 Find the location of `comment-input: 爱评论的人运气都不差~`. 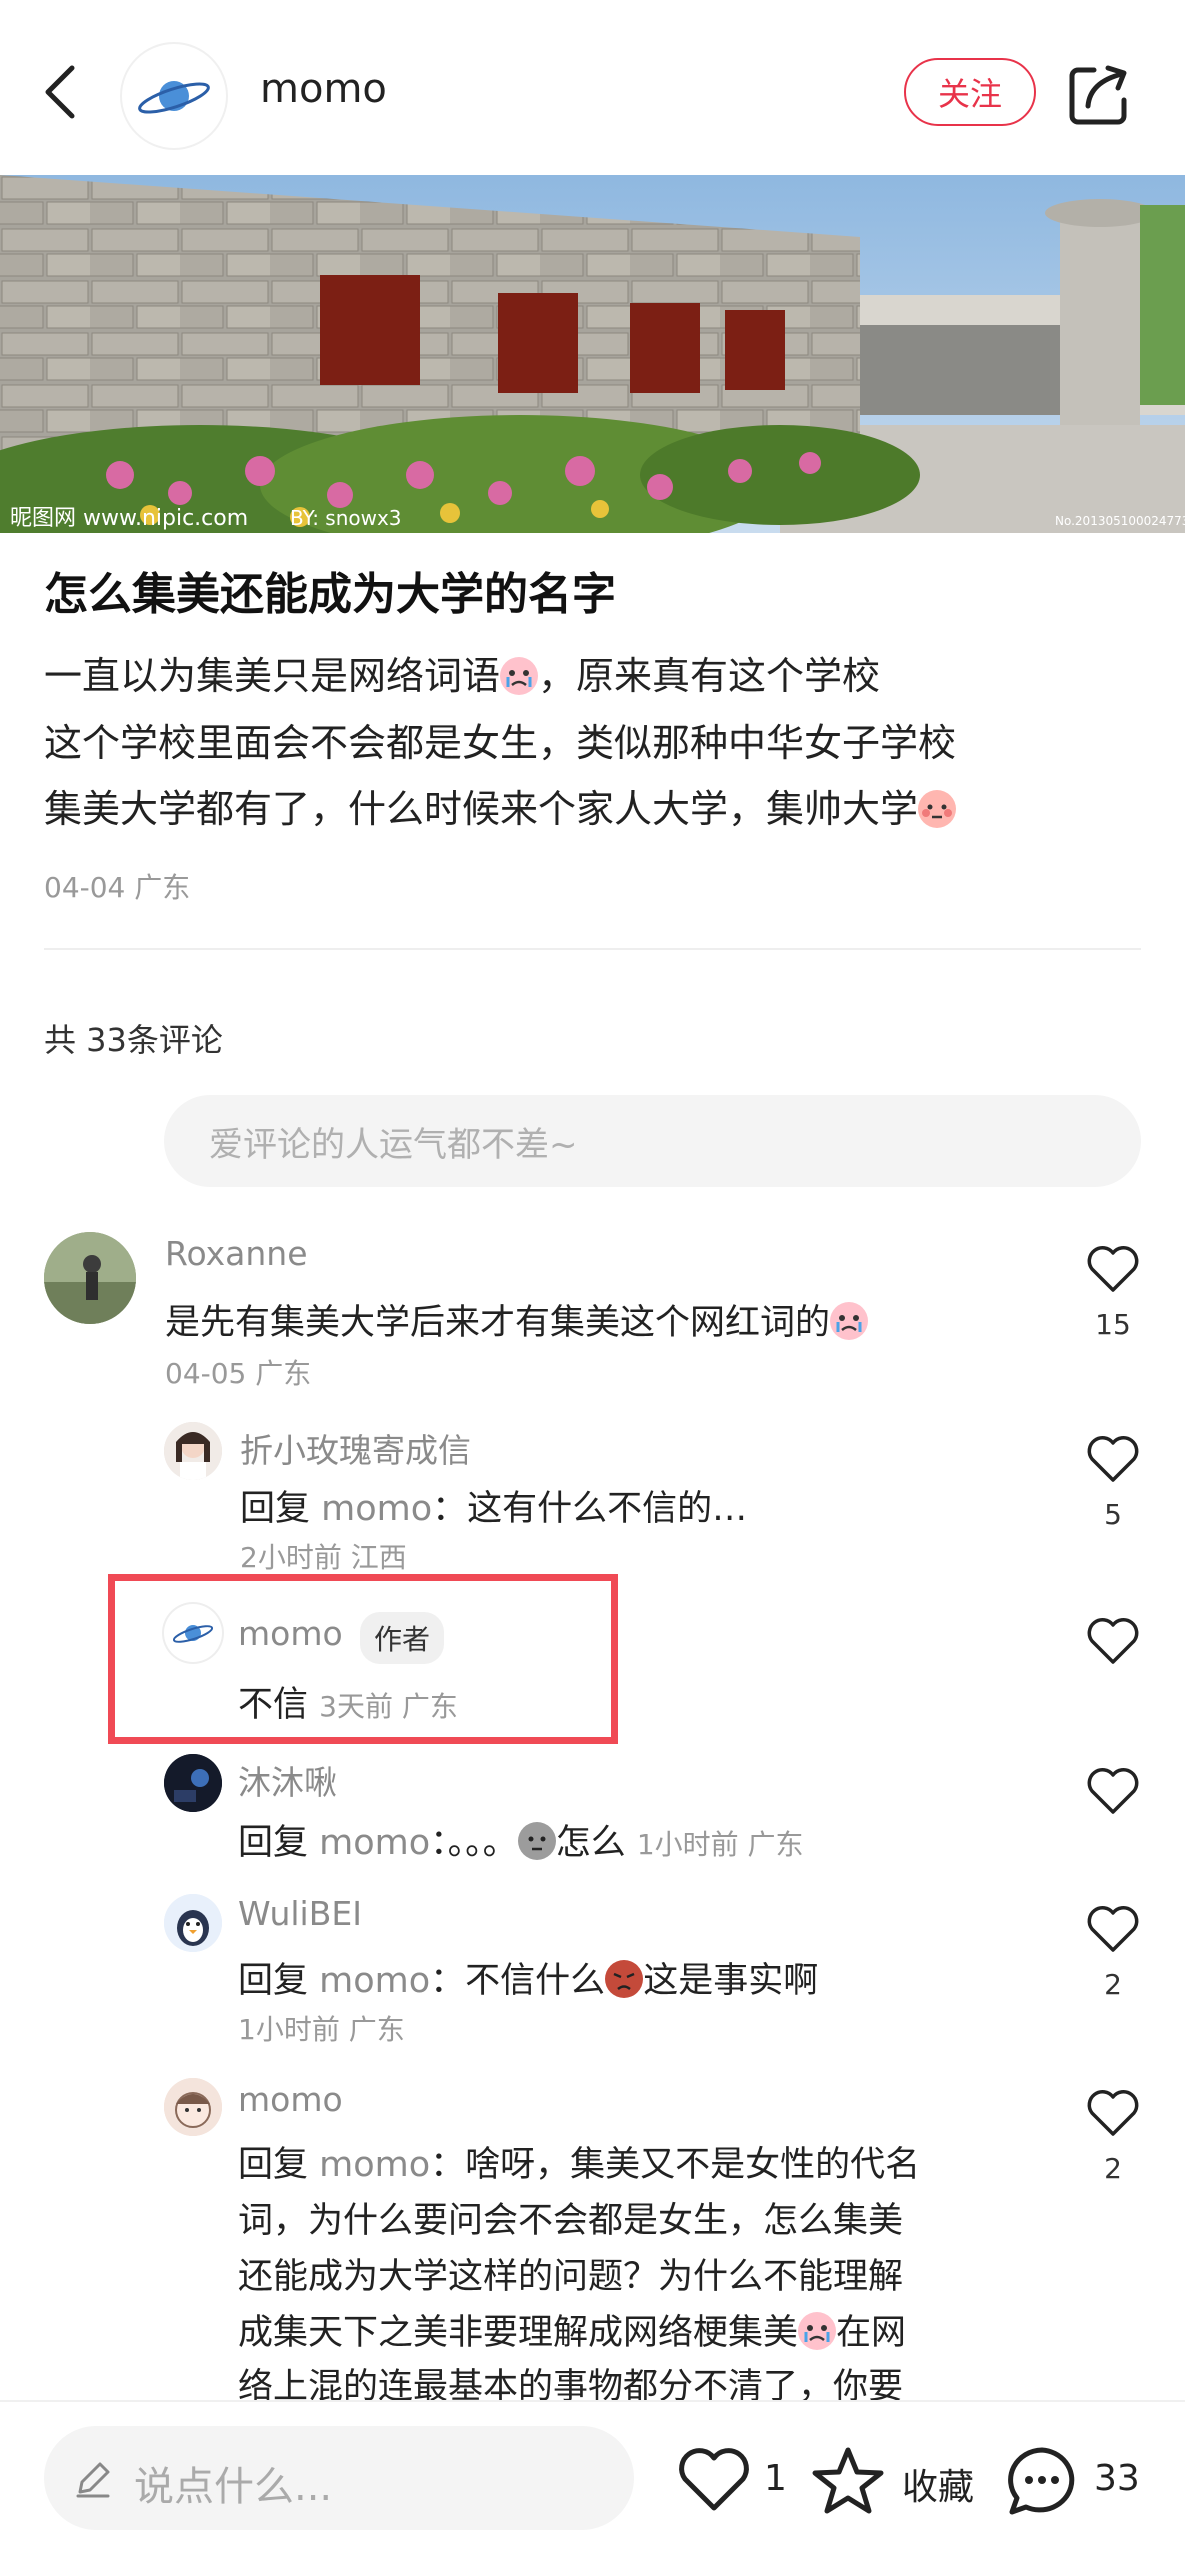

comment-input: 爱评论的人运气都不差~ is located at coordinates (652, 1141).